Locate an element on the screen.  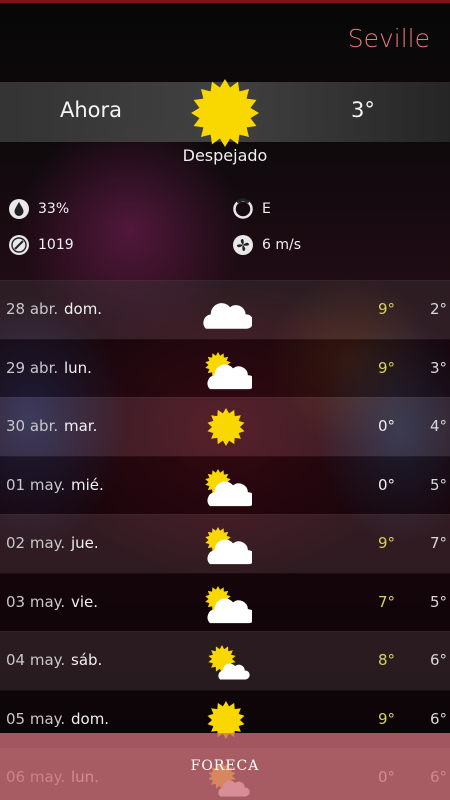
forecast-row: 28 abr. dom. 9° 2° is located at coordinates (225, 309).